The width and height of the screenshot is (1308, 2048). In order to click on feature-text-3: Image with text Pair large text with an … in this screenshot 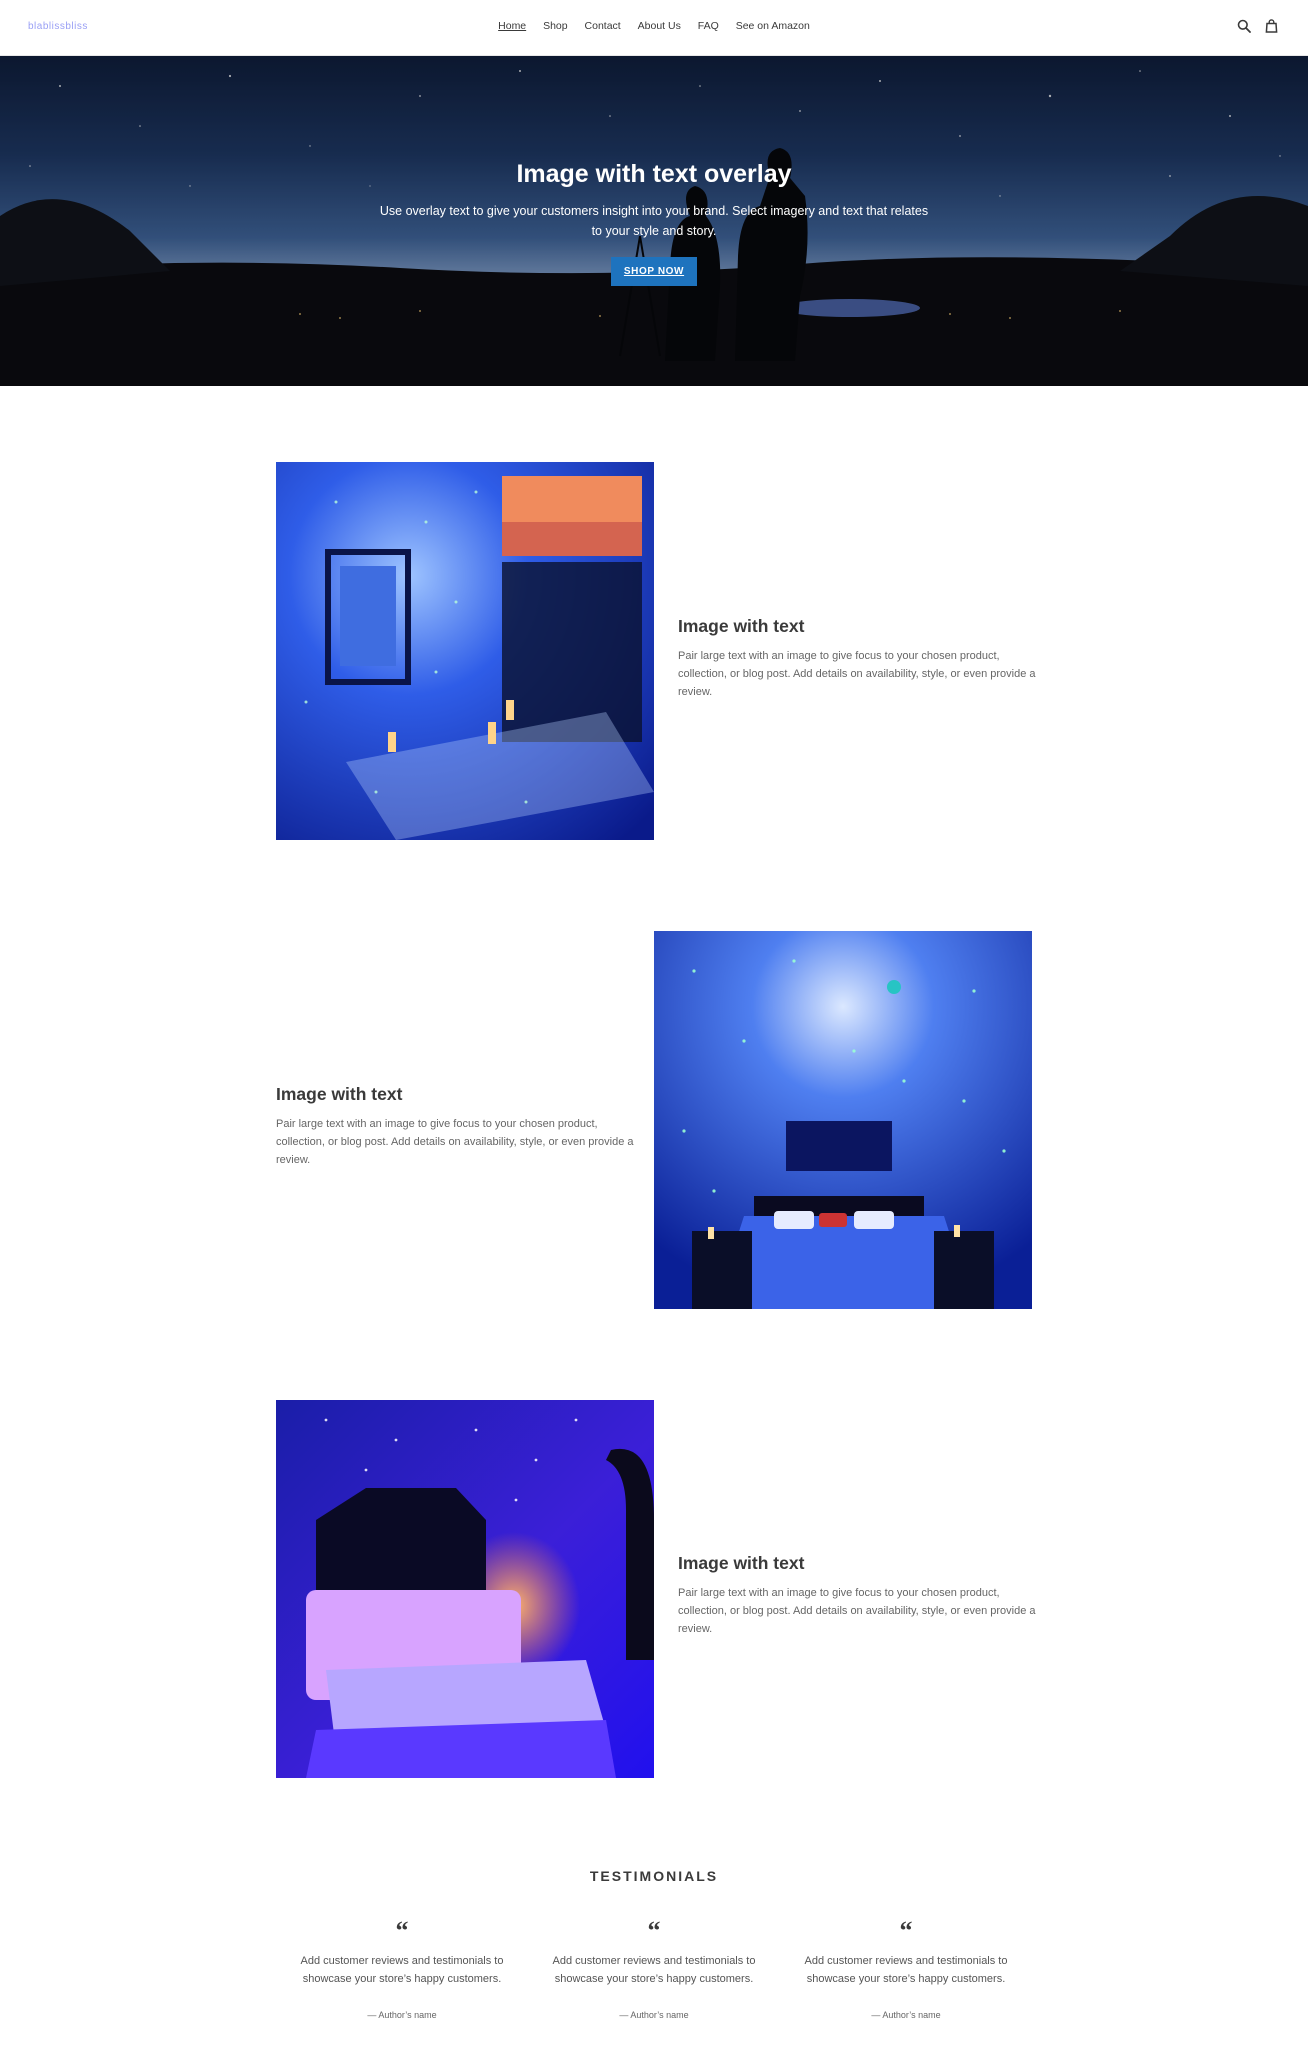, I will do `click(858, 1595)`.